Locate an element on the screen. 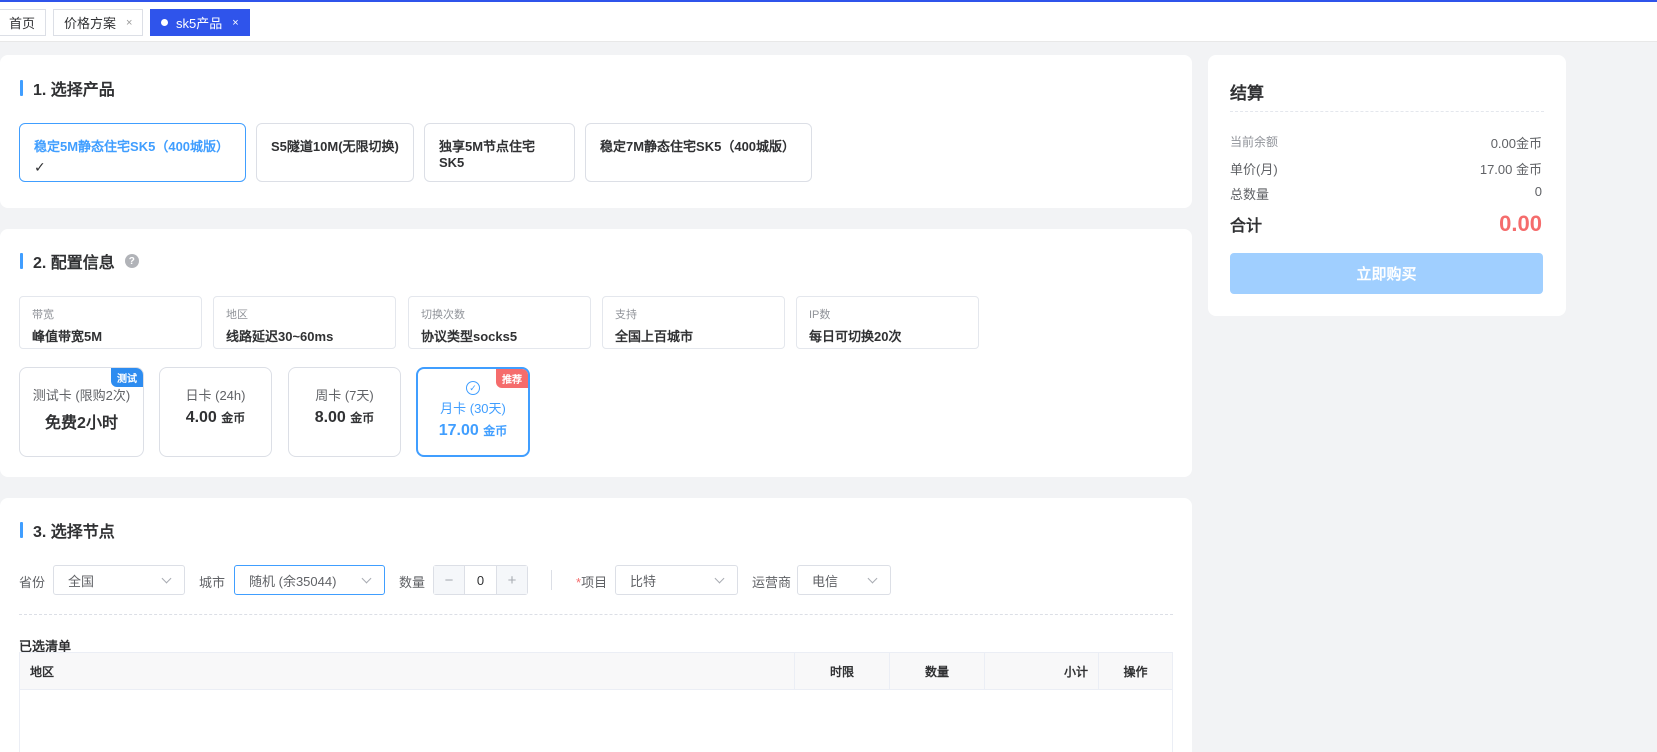 This screenshot has height=752, width=1657. check-icon: ✓ is located at coordinates (40, 167).